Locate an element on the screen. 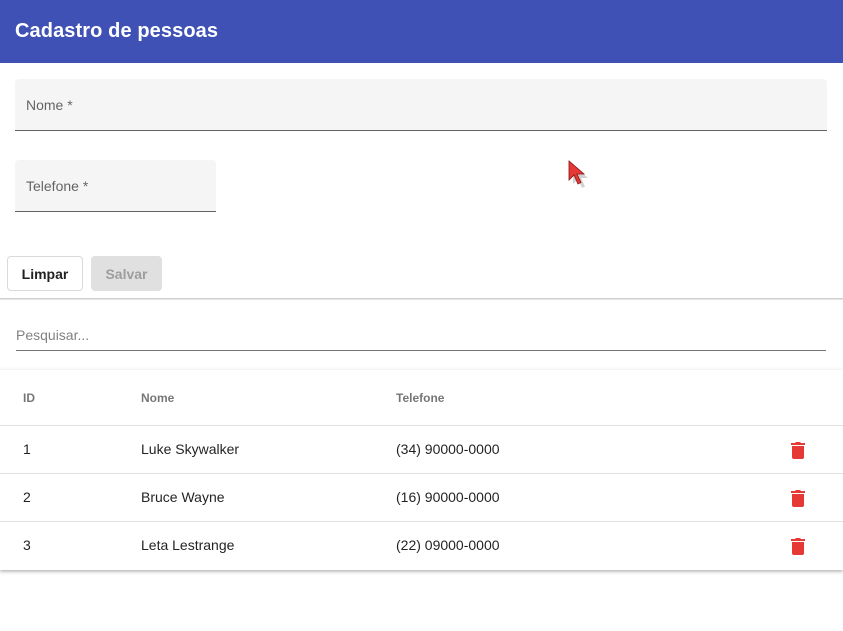 This screenshot has height=631, width=843. page-title: Cadastro de pessoas is located at coordinates (117, 31).